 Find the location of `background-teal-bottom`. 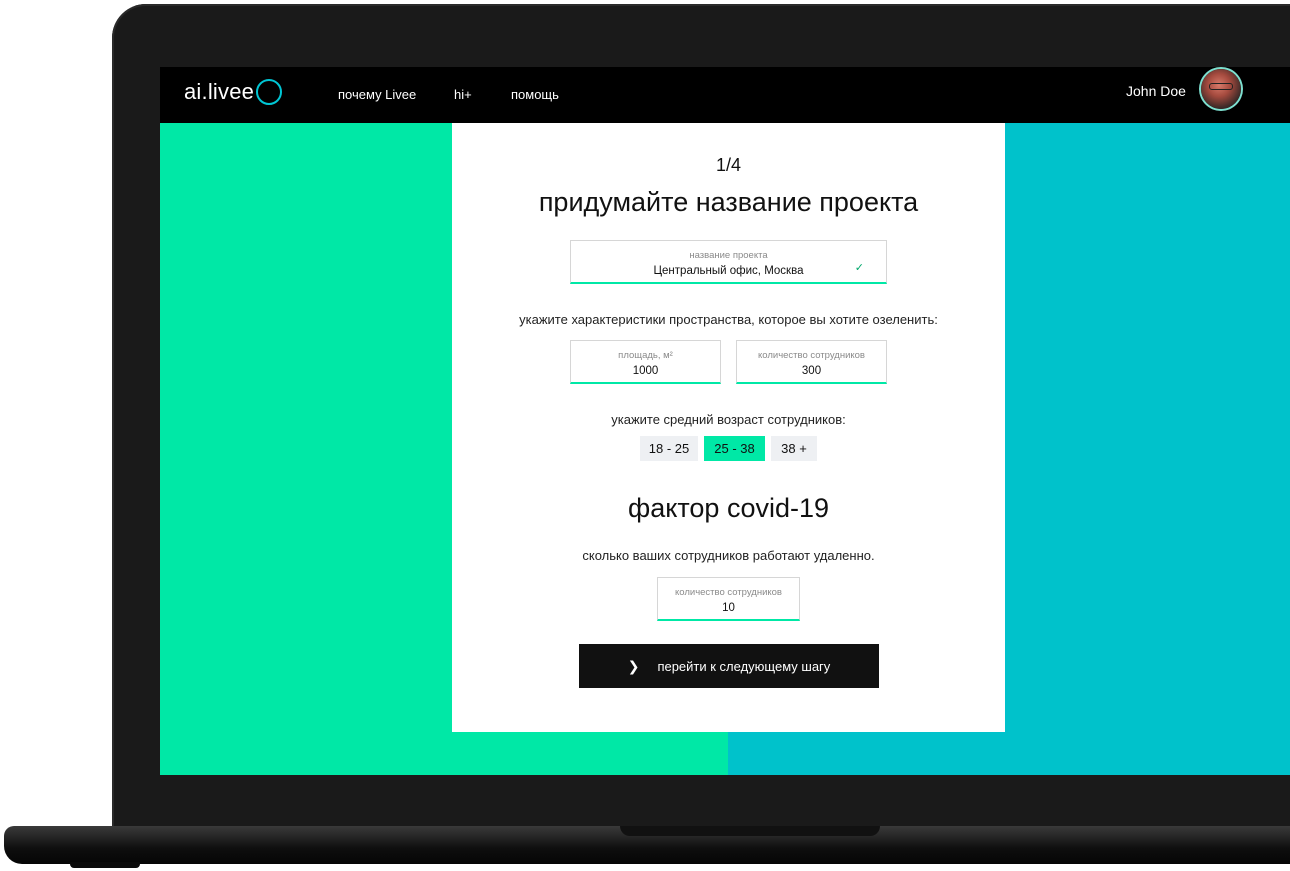

background-teal-bottom is located at coordinates (1009, 753).